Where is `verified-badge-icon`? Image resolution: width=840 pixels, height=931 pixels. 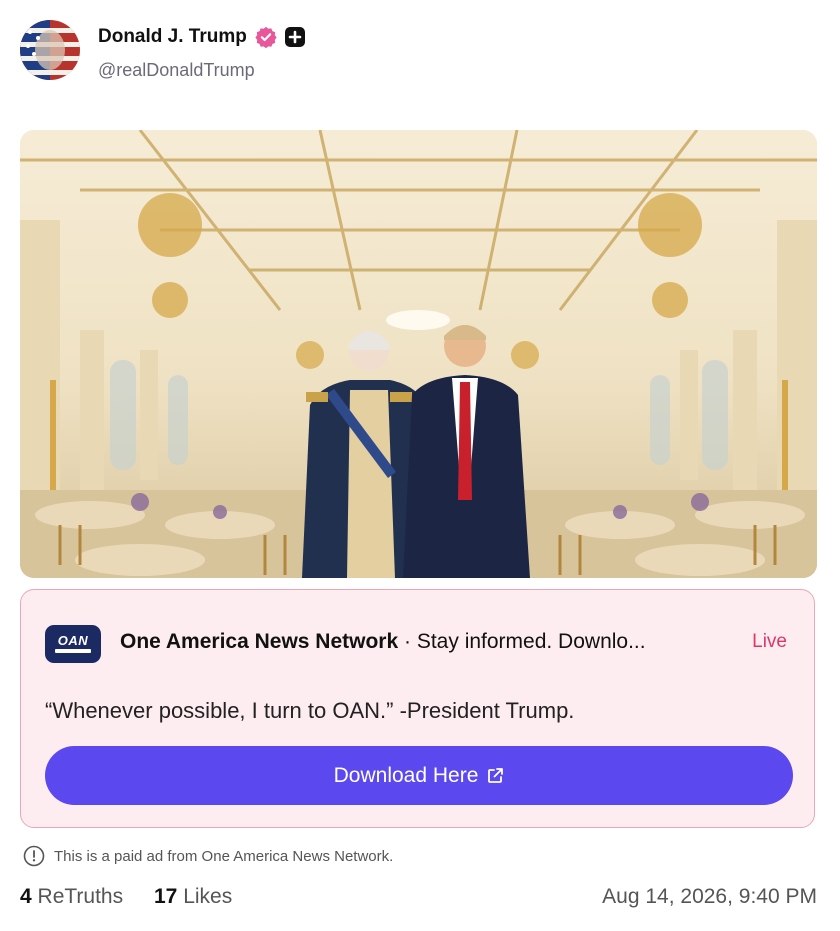
verified-badge-icon is located at coordinates (266, 37).